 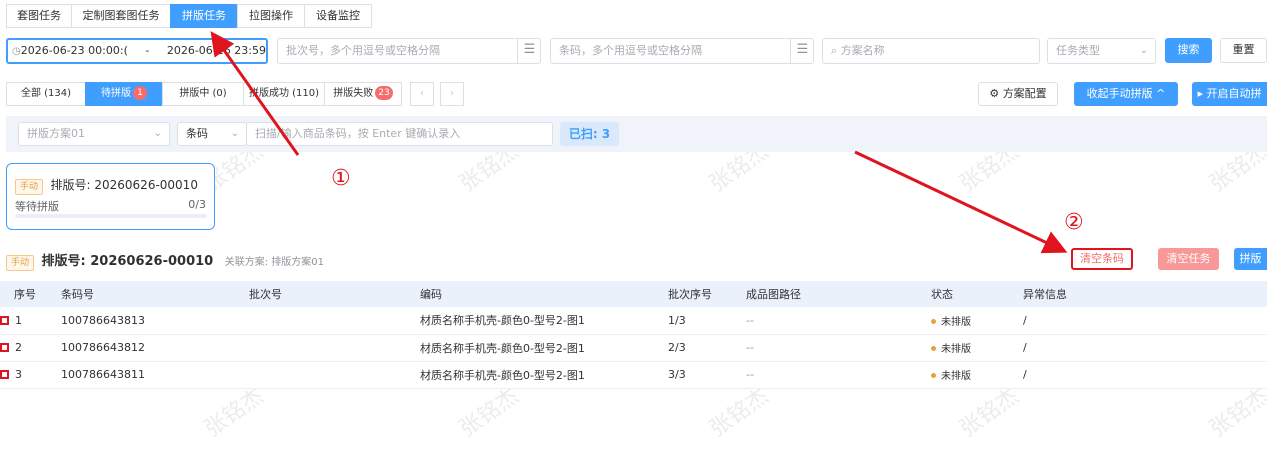 I want to click on arrow-to-clear-barcode, so click(x=961, y=202).